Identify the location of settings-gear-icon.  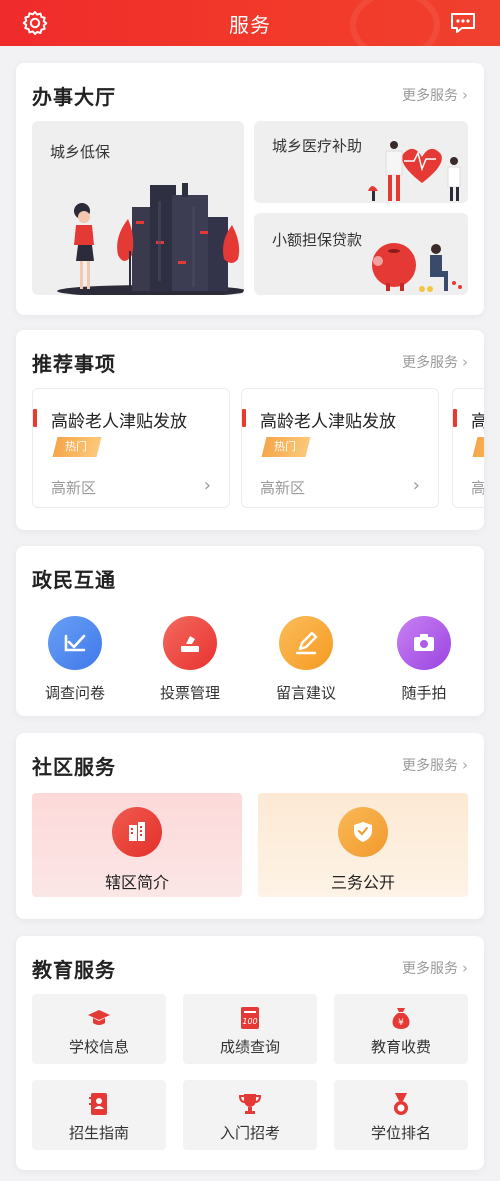
(35, 23).